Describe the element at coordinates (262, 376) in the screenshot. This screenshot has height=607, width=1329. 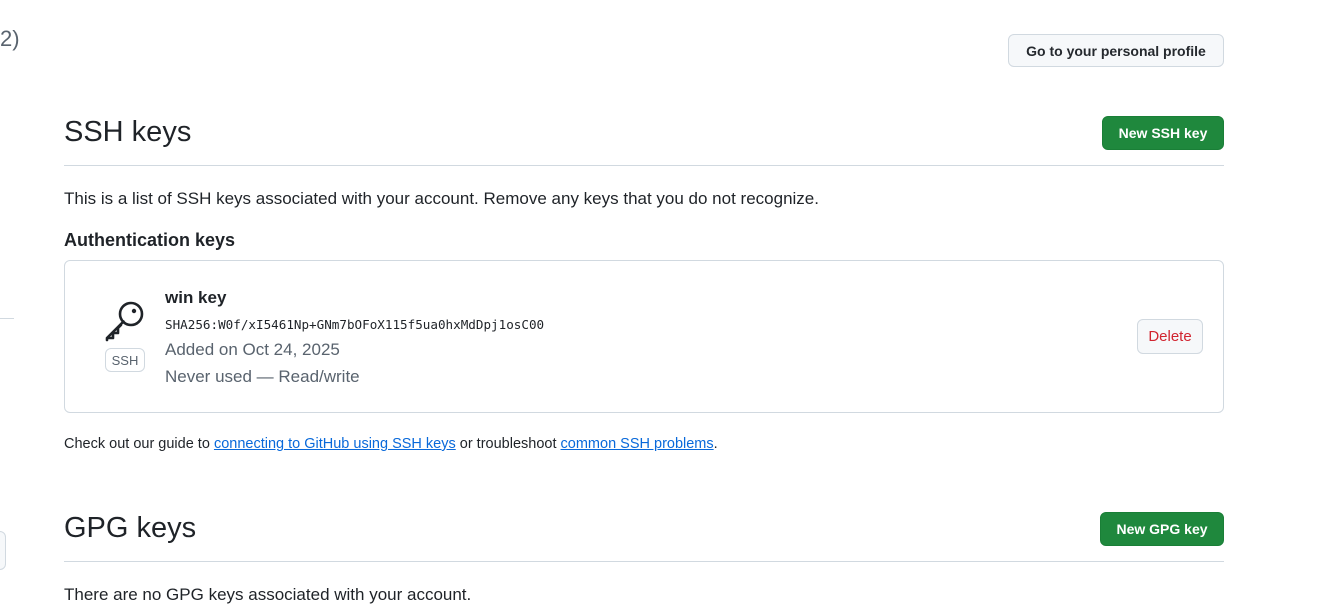
I see `key-usage-status: Never used — Read/write` at that location.